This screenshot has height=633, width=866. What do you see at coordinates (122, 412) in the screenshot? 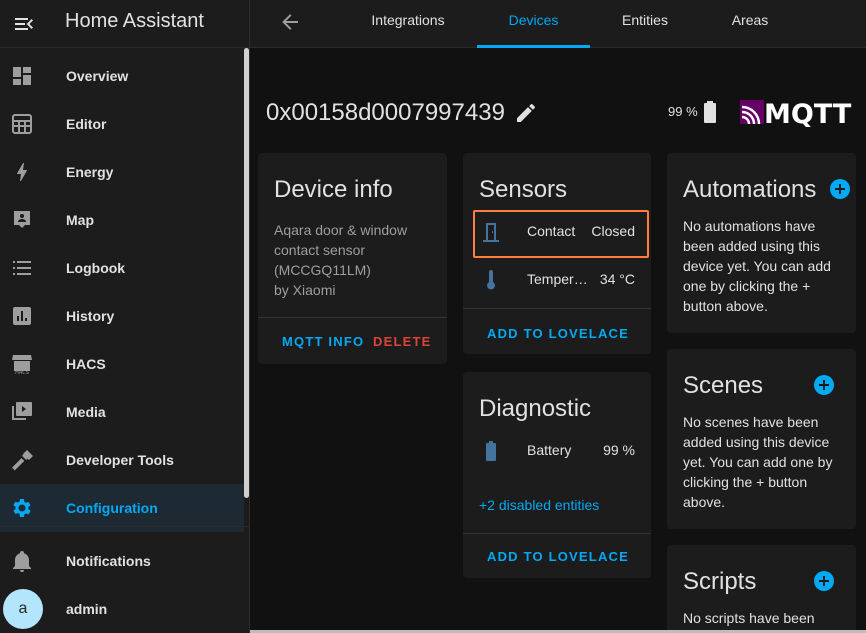
I see `sidebar-item-media: Media` at bounding box center [122, 412].